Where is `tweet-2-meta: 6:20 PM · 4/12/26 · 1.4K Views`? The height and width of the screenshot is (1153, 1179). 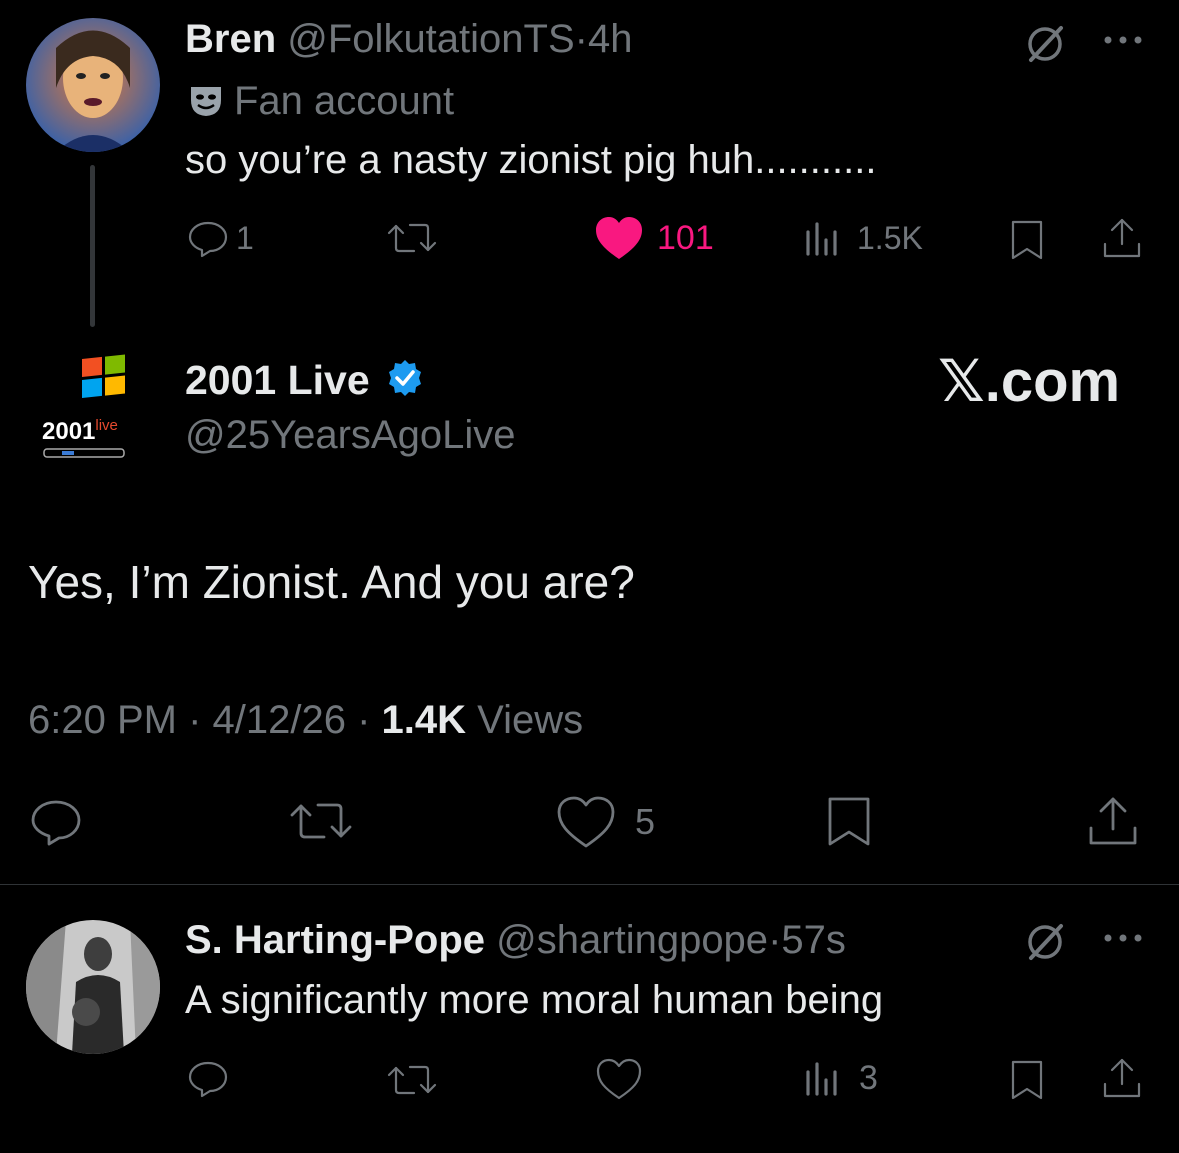 tweet-2-meta: 6:20 PM · 4/12/26 · 1.4K Views is located at coordinates (306, 720).